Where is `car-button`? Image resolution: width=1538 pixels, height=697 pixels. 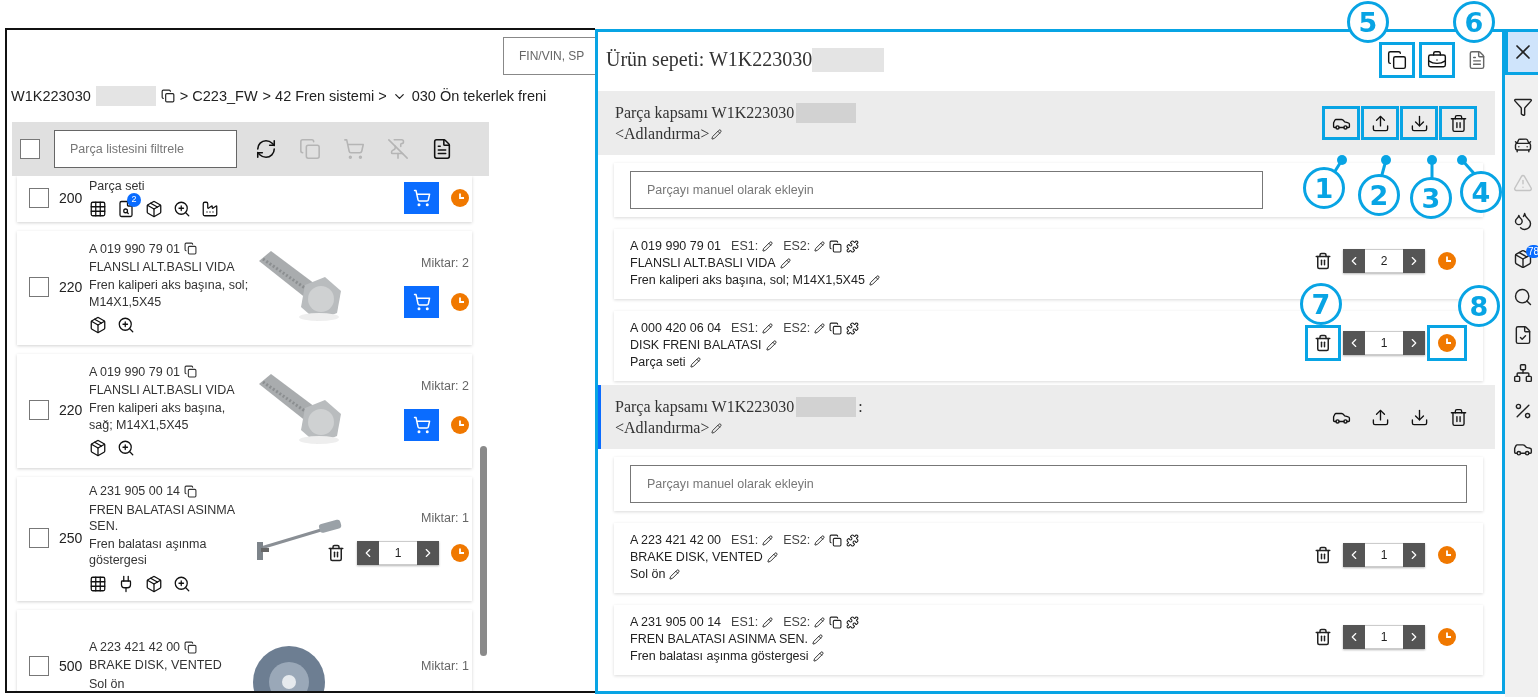 car-button is located at coordinates (1341, 123).